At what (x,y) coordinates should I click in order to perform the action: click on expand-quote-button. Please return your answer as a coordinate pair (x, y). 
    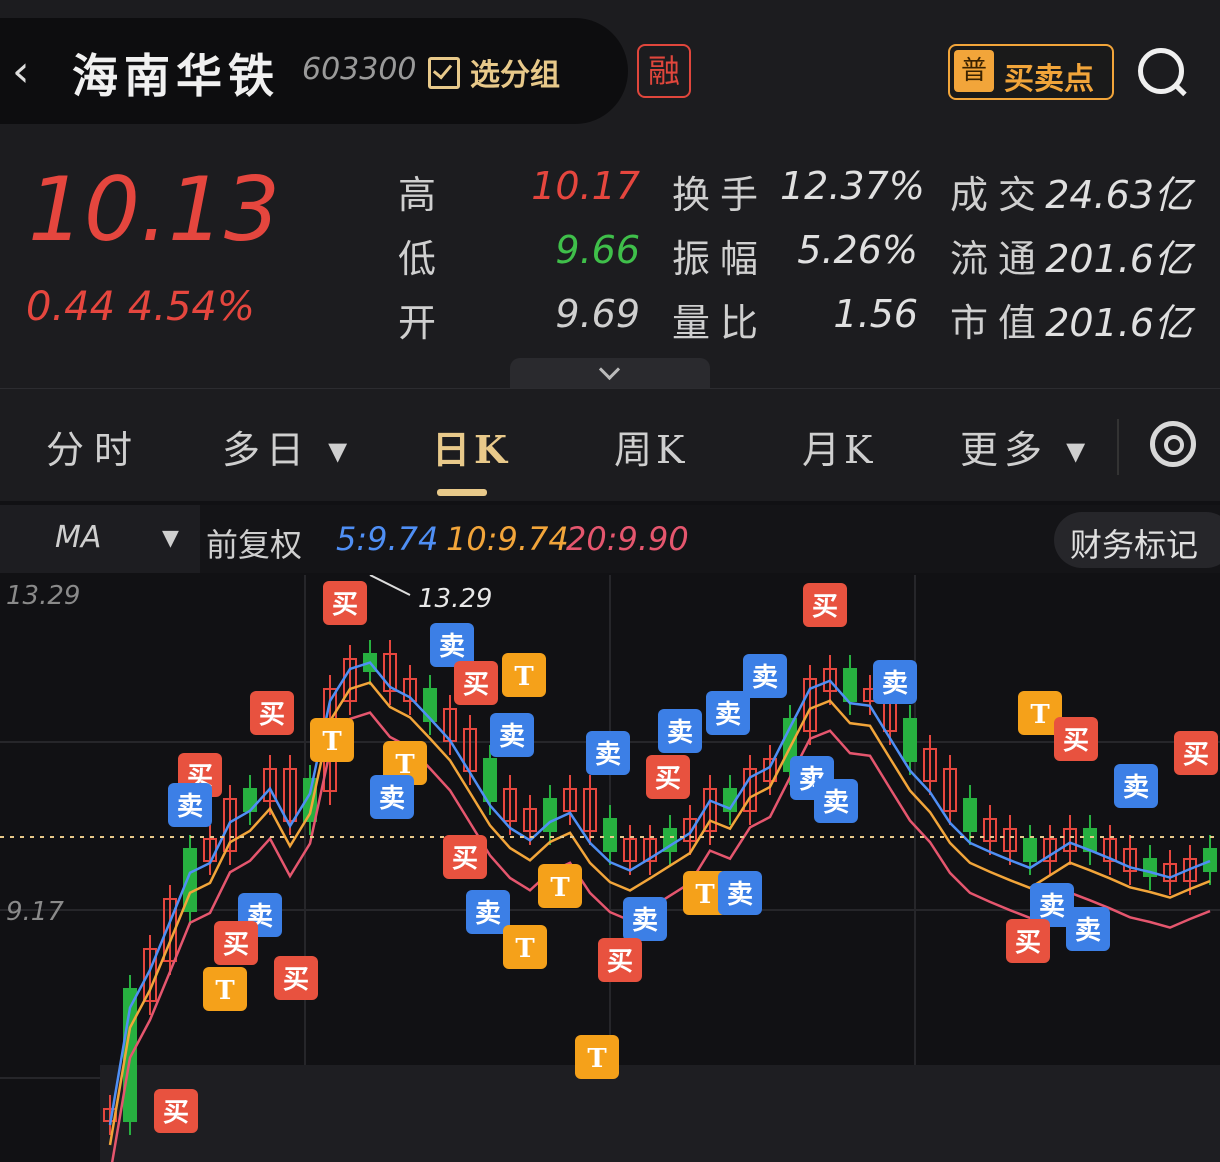
    Looking at the image, I should click on (610, 373).